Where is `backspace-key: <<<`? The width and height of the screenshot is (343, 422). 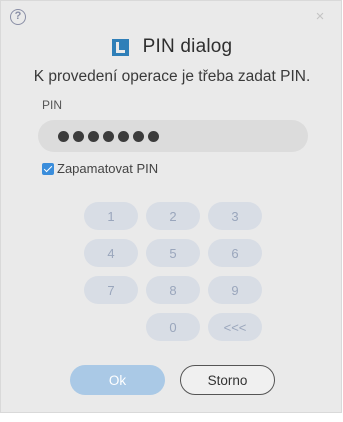
backspace-key: <<< is located at coordinates (235, 327).